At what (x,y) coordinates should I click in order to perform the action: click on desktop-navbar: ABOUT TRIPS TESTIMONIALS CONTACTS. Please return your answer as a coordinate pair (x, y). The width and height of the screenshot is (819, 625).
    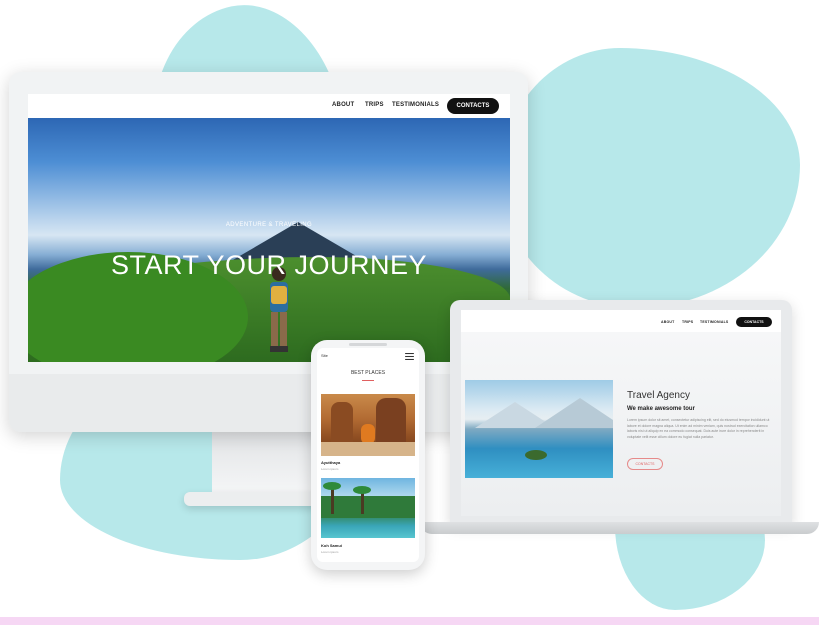
    Looking at the image, I should click on (269, 106).